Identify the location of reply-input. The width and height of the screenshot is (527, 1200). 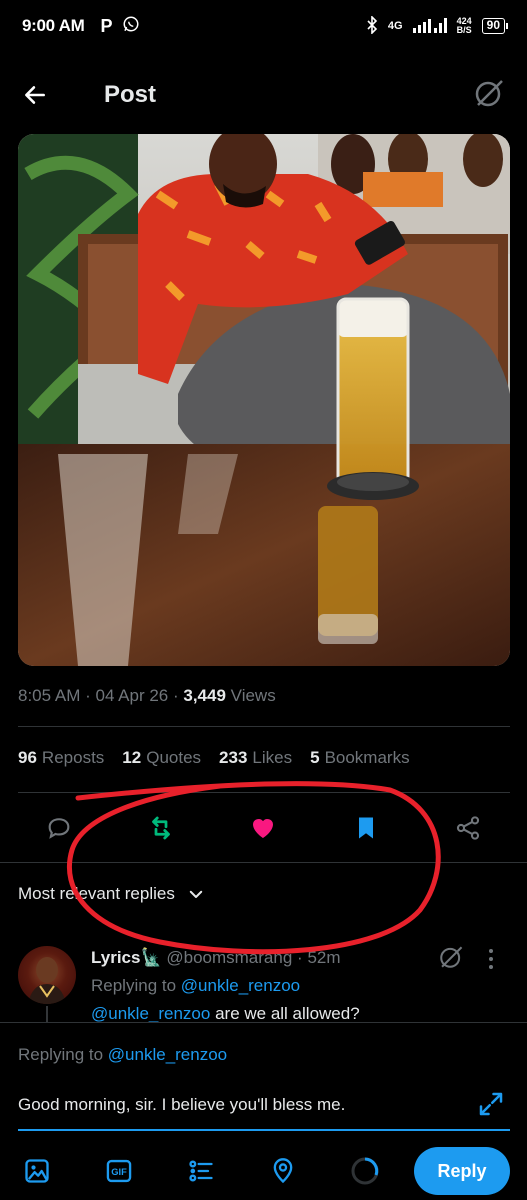
(238, 1105).